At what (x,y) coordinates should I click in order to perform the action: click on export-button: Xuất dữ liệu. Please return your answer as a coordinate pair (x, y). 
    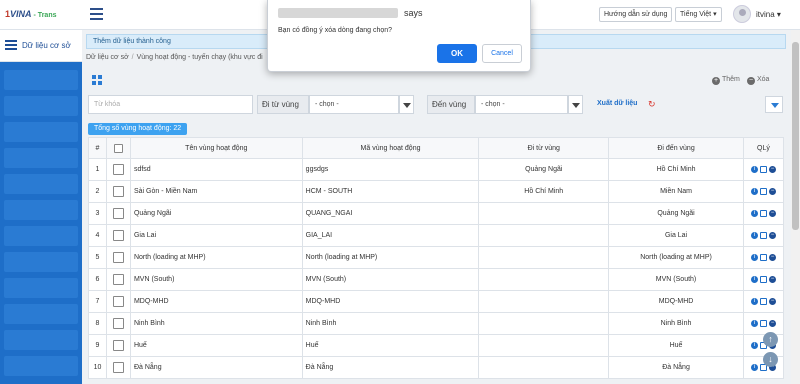
    Looking at the image, I should click on (617, 103).